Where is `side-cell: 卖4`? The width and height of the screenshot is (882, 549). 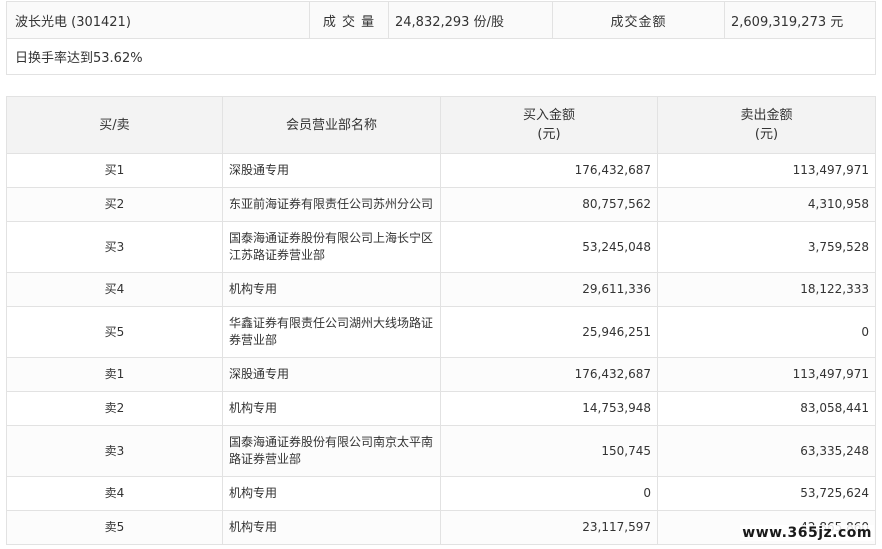 side-cell: 卖4 is located at coordinates (114, 493).